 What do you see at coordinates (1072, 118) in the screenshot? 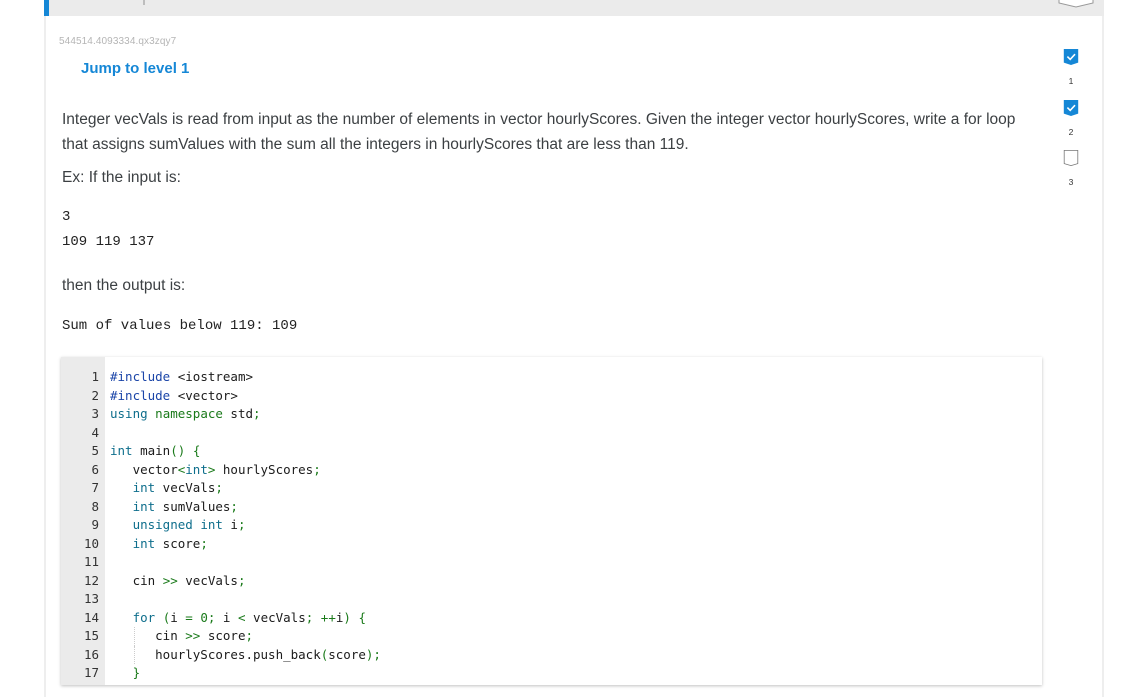
I see `level-2-indicator: 2` at bounding box center [1072, 118].